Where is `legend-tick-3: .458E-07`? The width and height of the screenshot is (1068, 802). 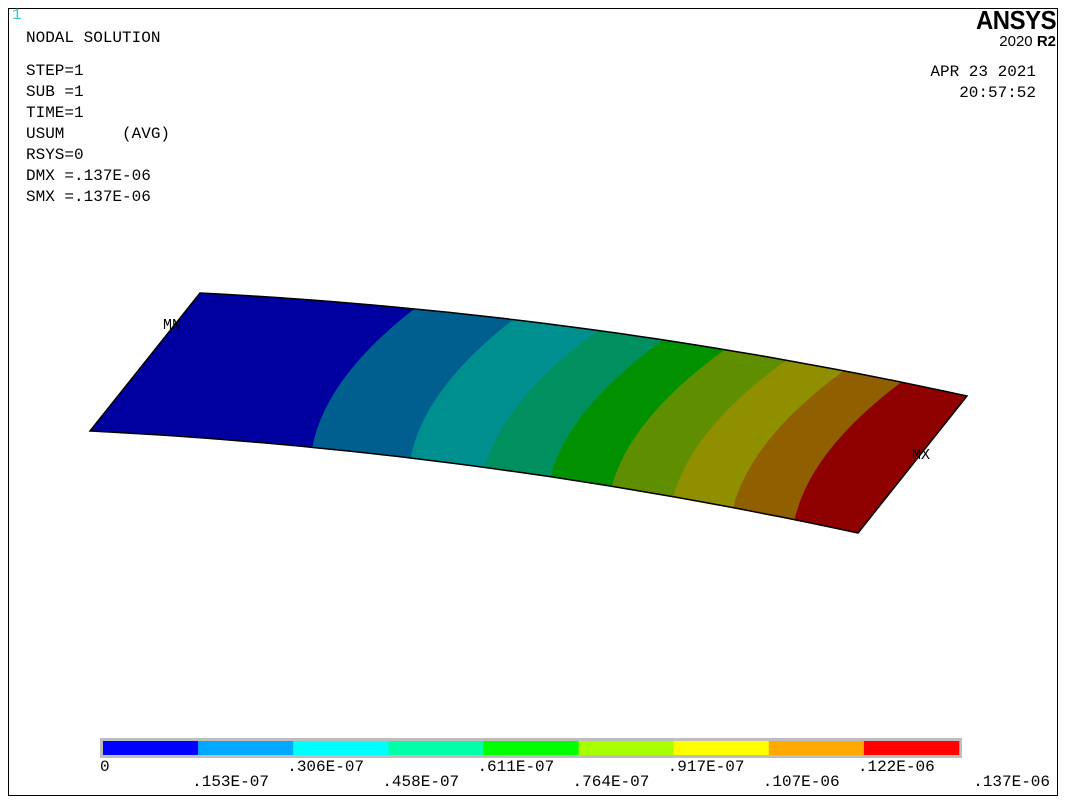 legend-tick-3: .458E-07 is located at coordinates (421, 782).